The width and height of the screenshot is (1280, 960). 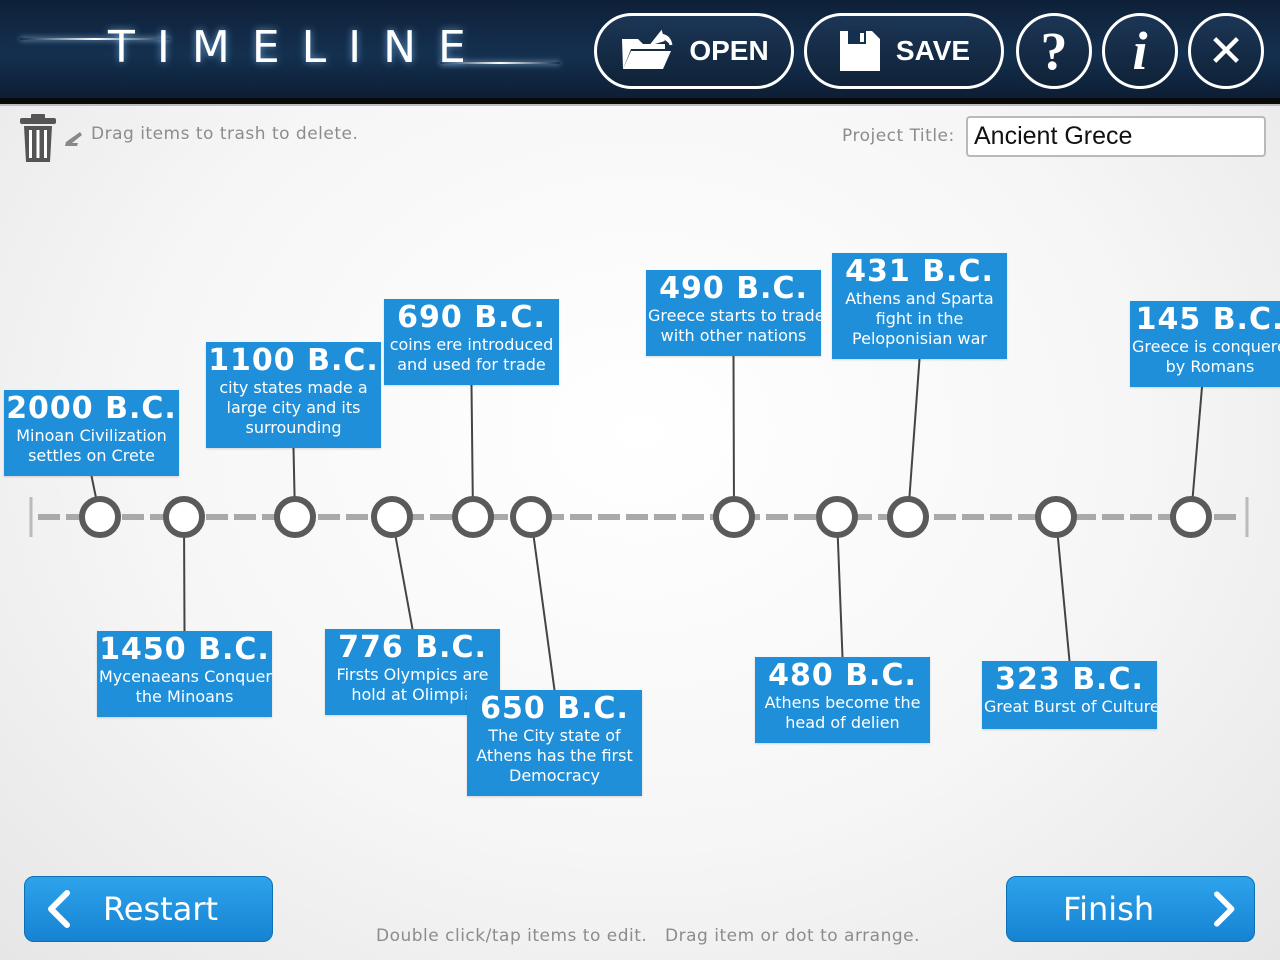 What do you see at coordinates (1109, 909) in the screenshot?
I see `finish-button-label: Finish` at bounding box center [1109, 909].